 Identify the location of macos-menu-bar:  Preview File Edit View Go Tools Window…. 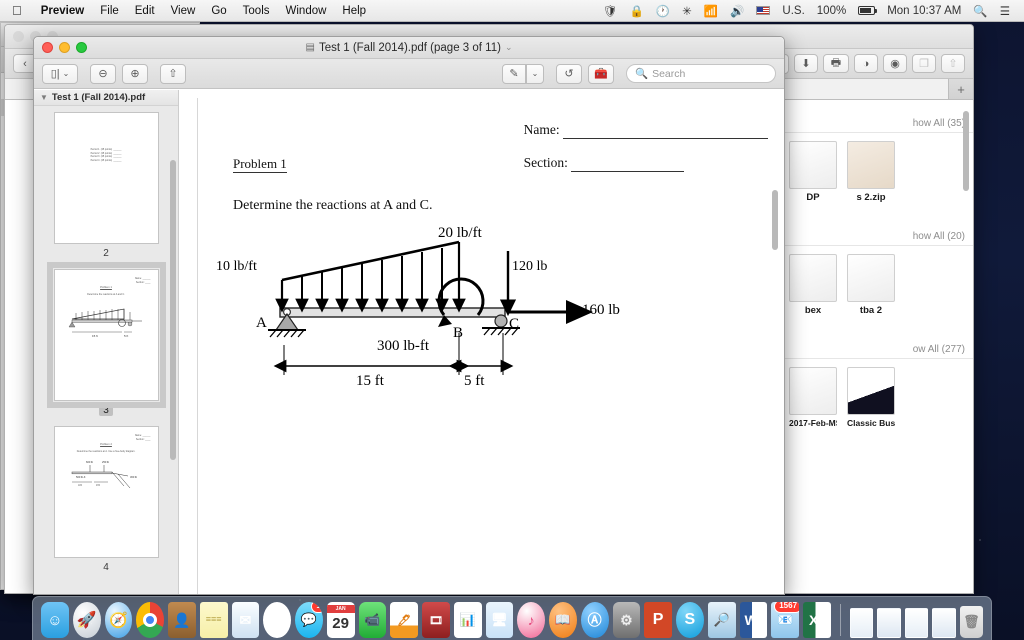
(512, 11).